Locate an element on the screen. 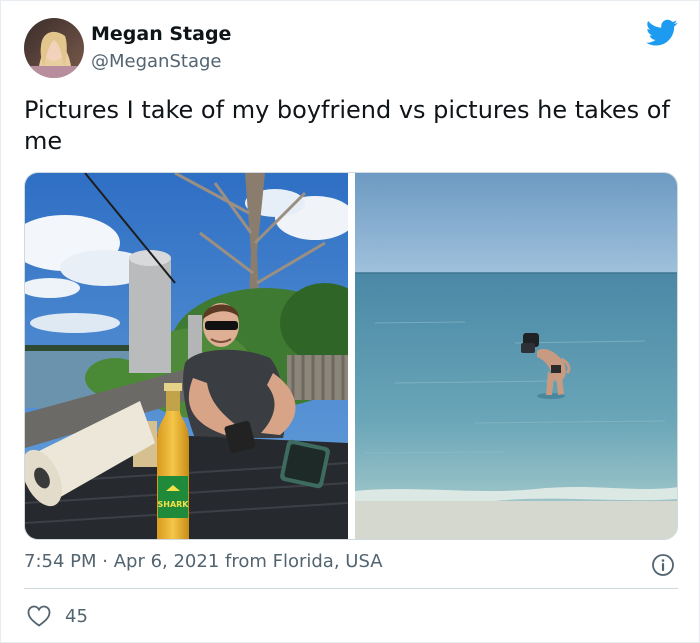 Image resolution: width=700 pixels, height=643 pixels. info-icon is located at coordinates (663, 565).